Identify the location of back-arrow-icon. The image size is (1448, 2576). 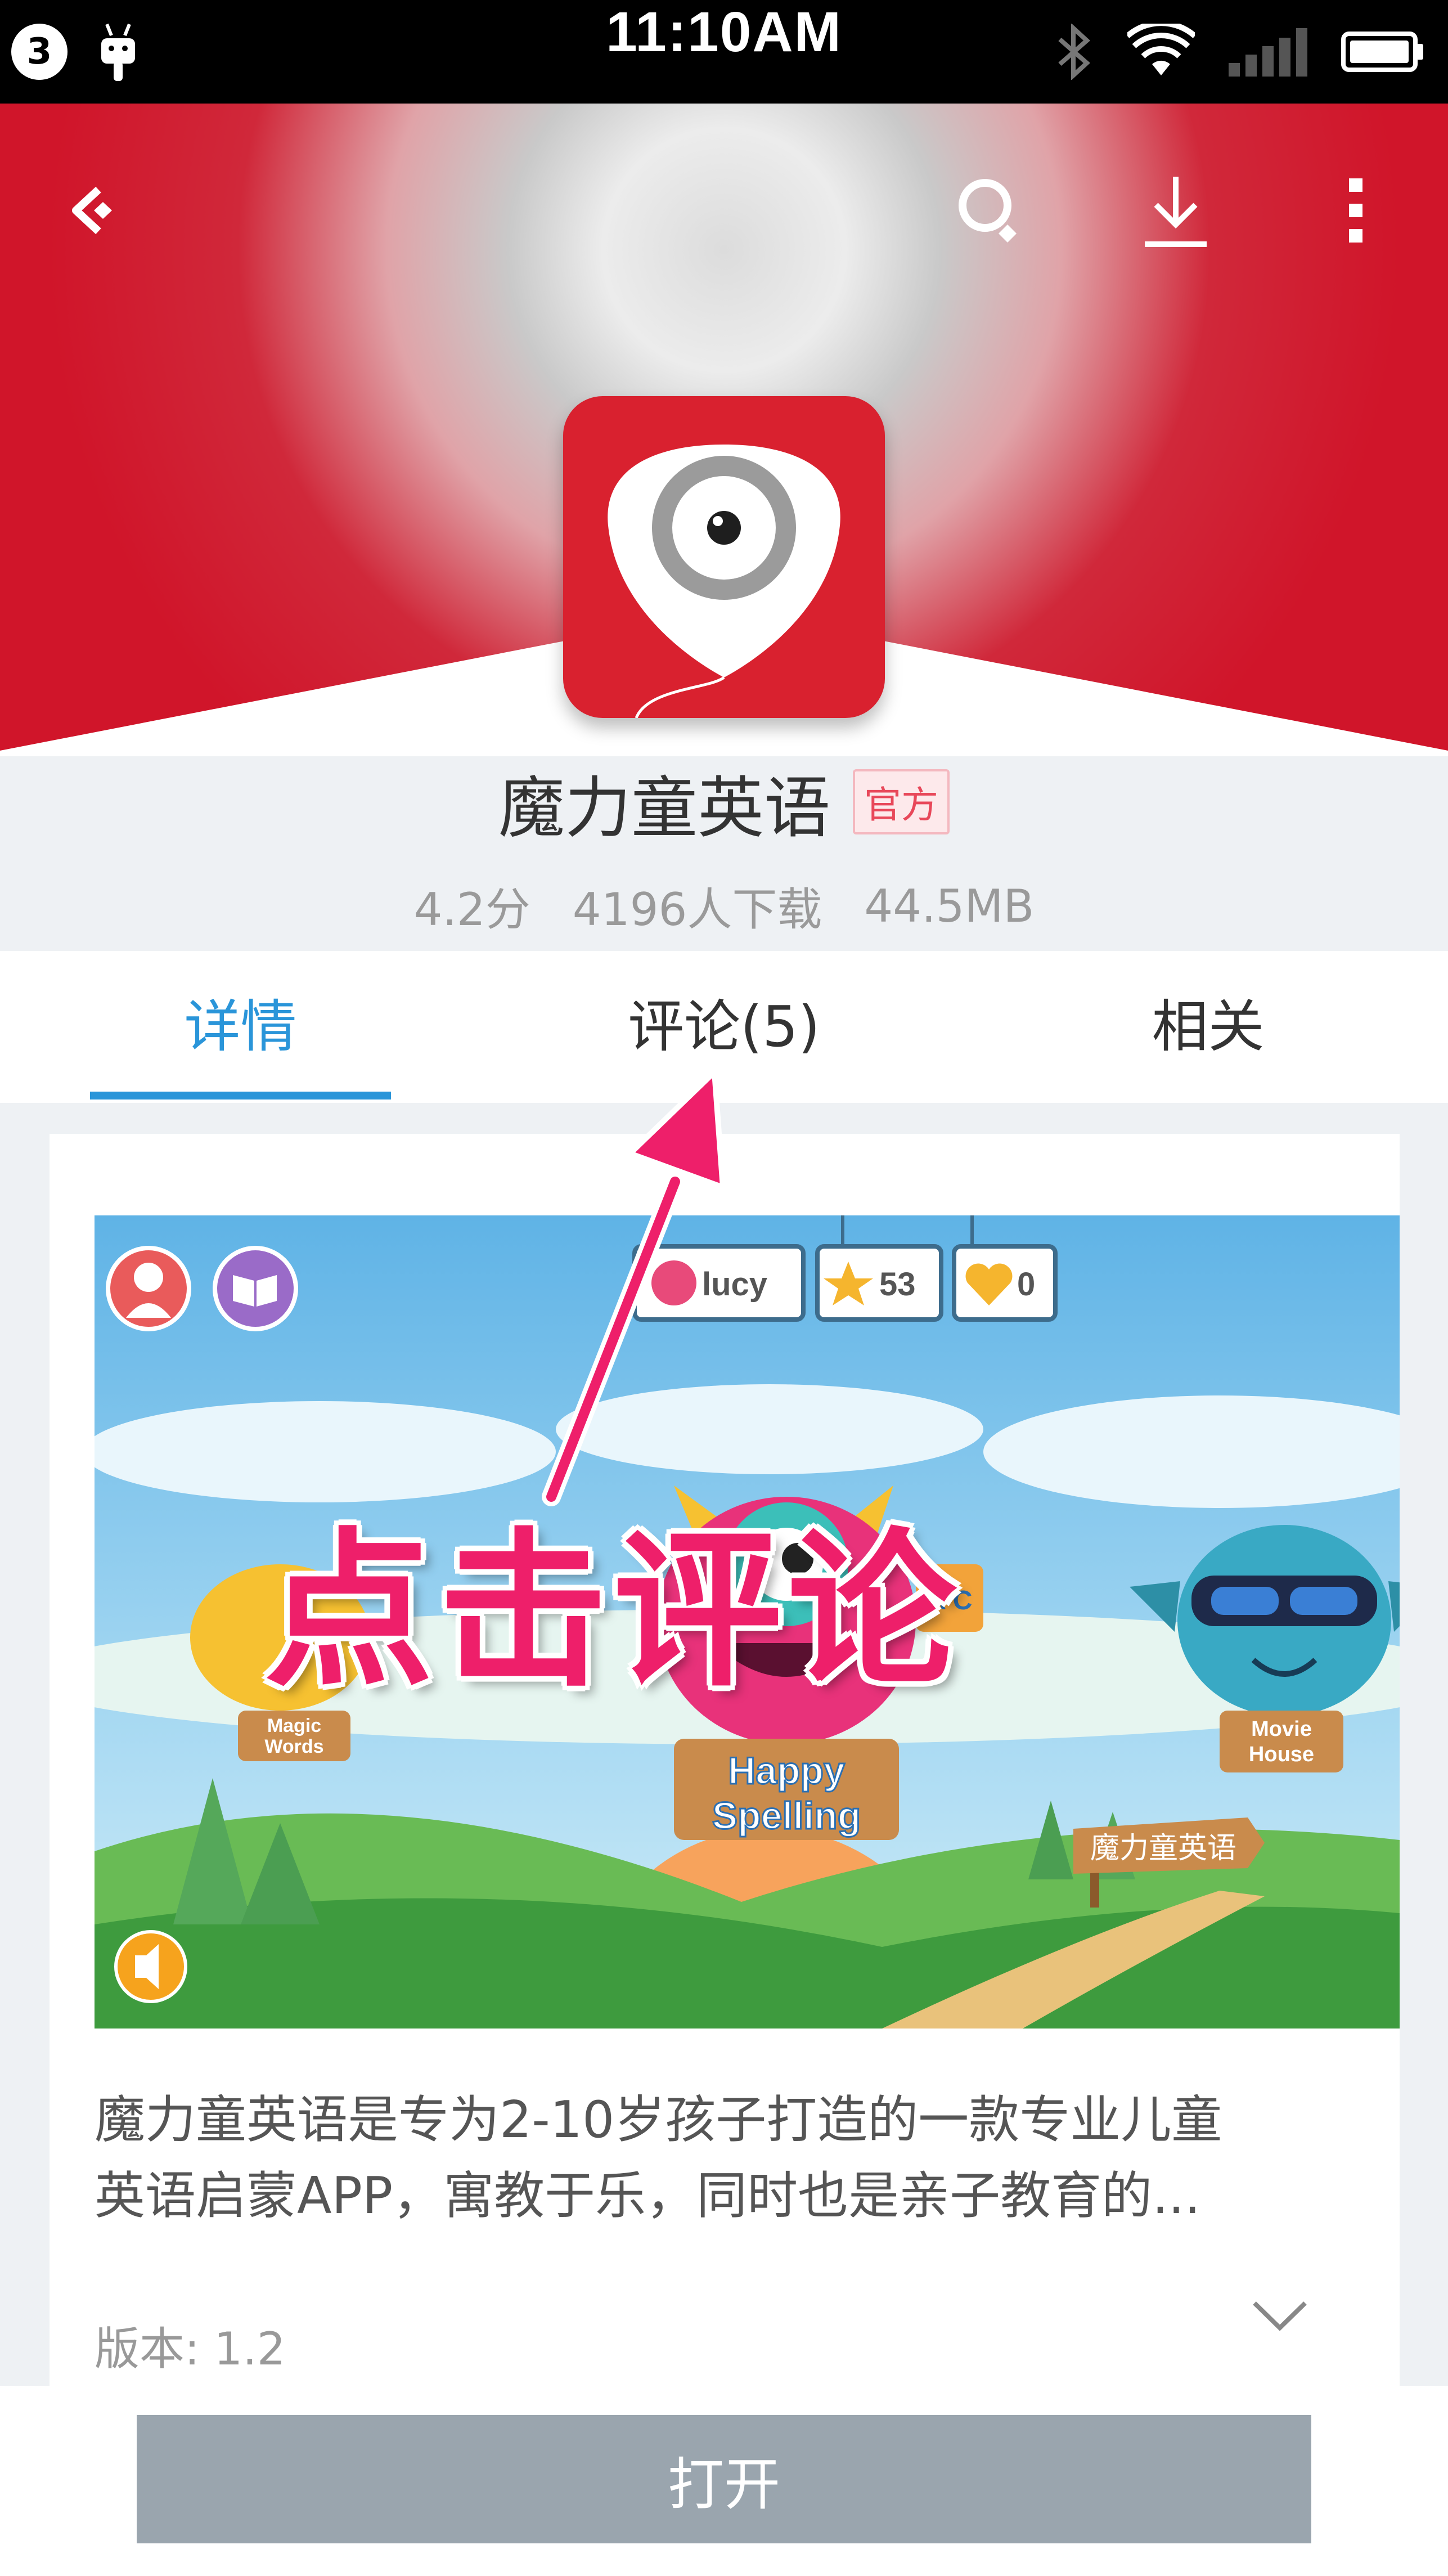
(92, 210).